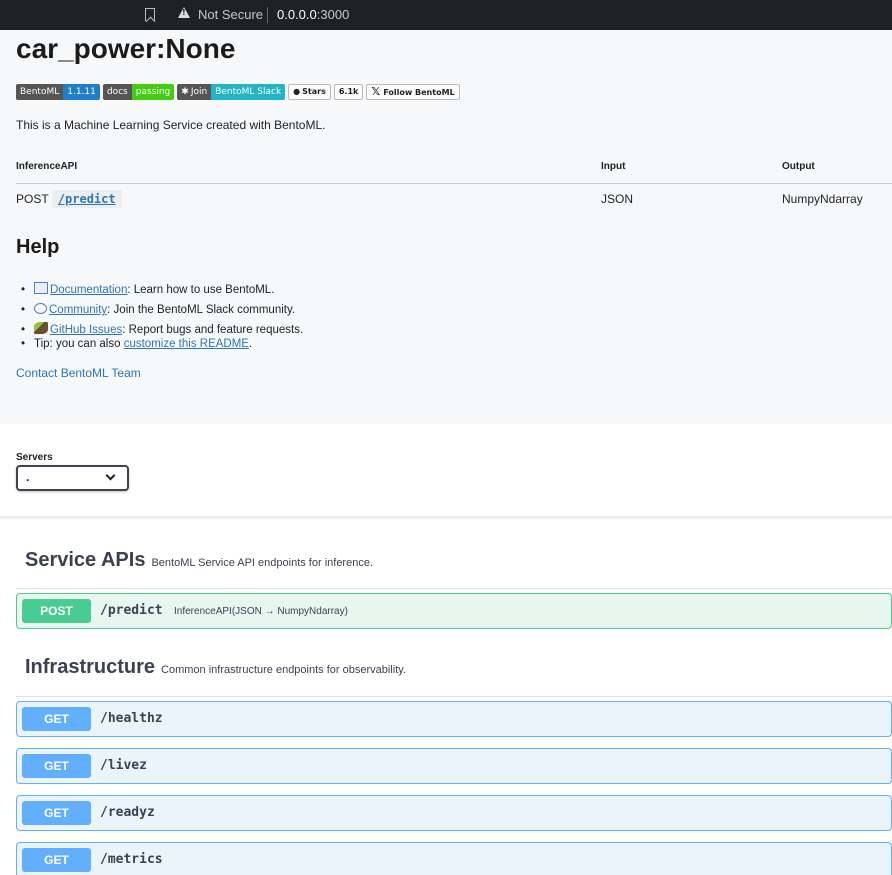 The image size is (892, 875). What do you see at coordinates (131, 859) in the screenshot?
I see `op-path: /metrics` at bounding box center [131, 859].